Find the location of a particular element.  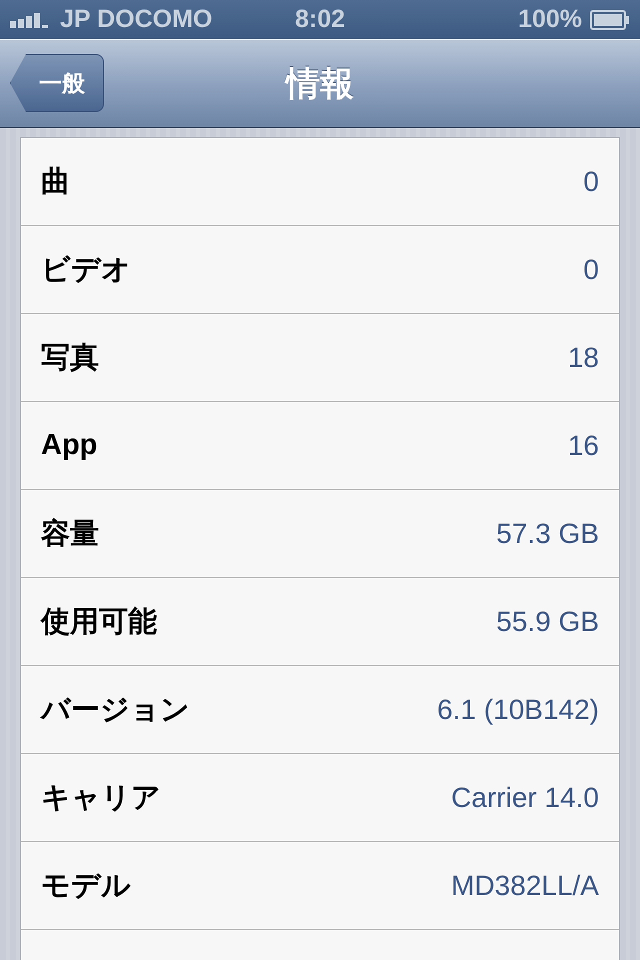

clock-time: 8:02 is located at coordinates (320, 19).